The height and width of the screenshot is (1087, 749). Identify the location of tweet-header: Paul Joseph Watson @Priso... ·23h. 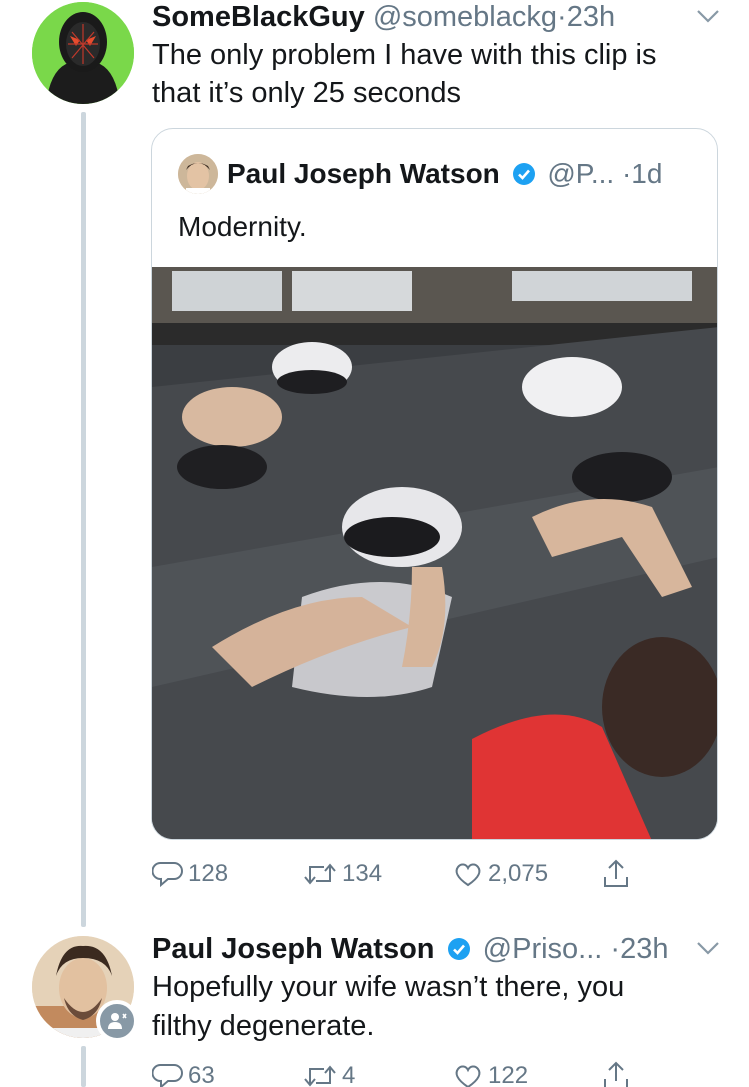
(410, 949).